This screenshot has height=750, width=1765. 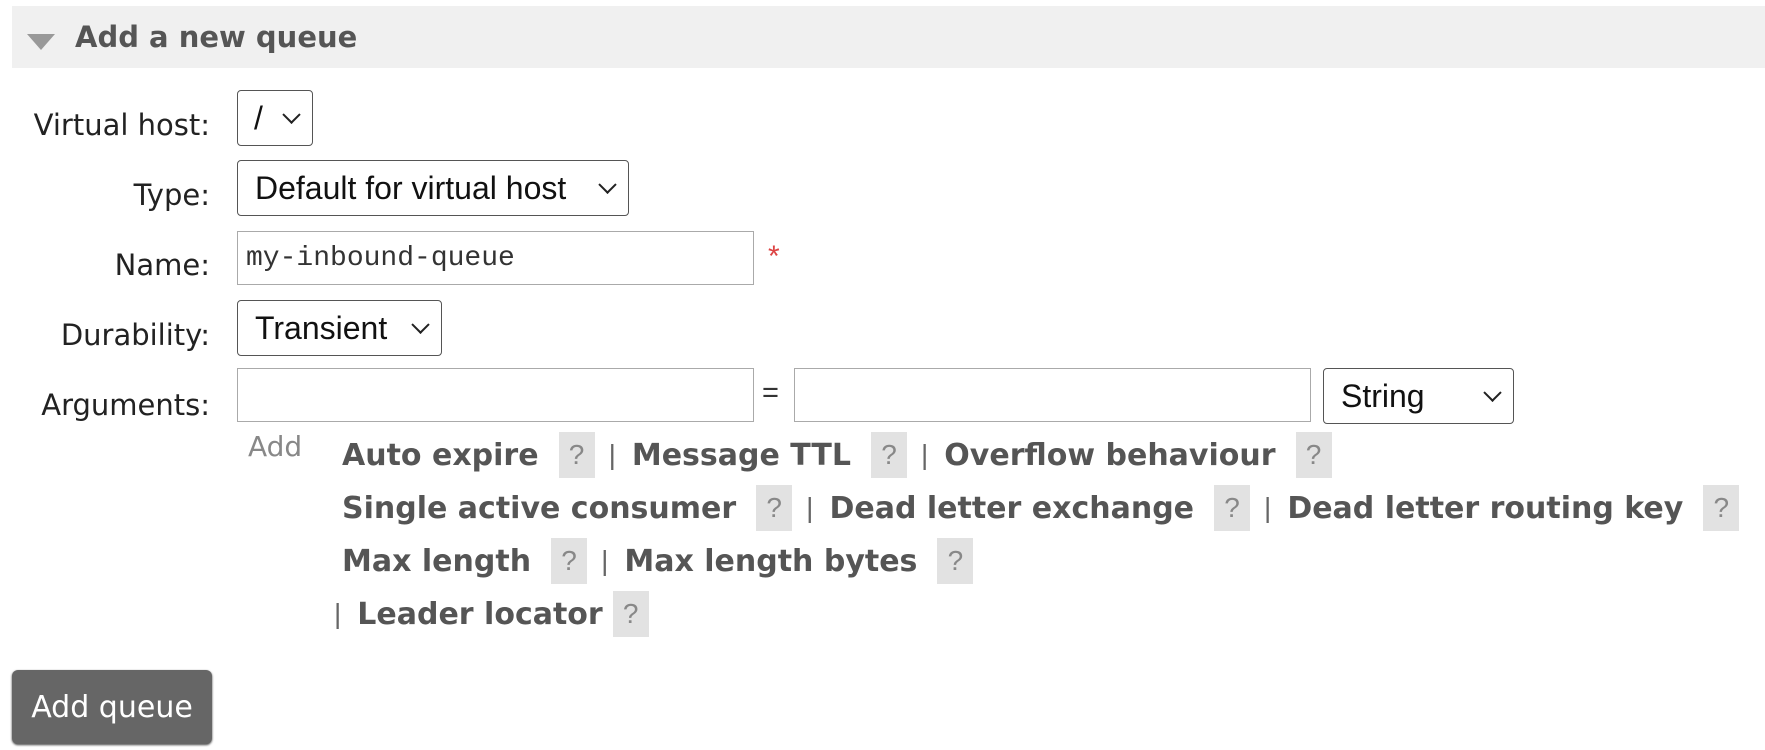 I want to click on argument-value-input, so click(x=1052, y=395).